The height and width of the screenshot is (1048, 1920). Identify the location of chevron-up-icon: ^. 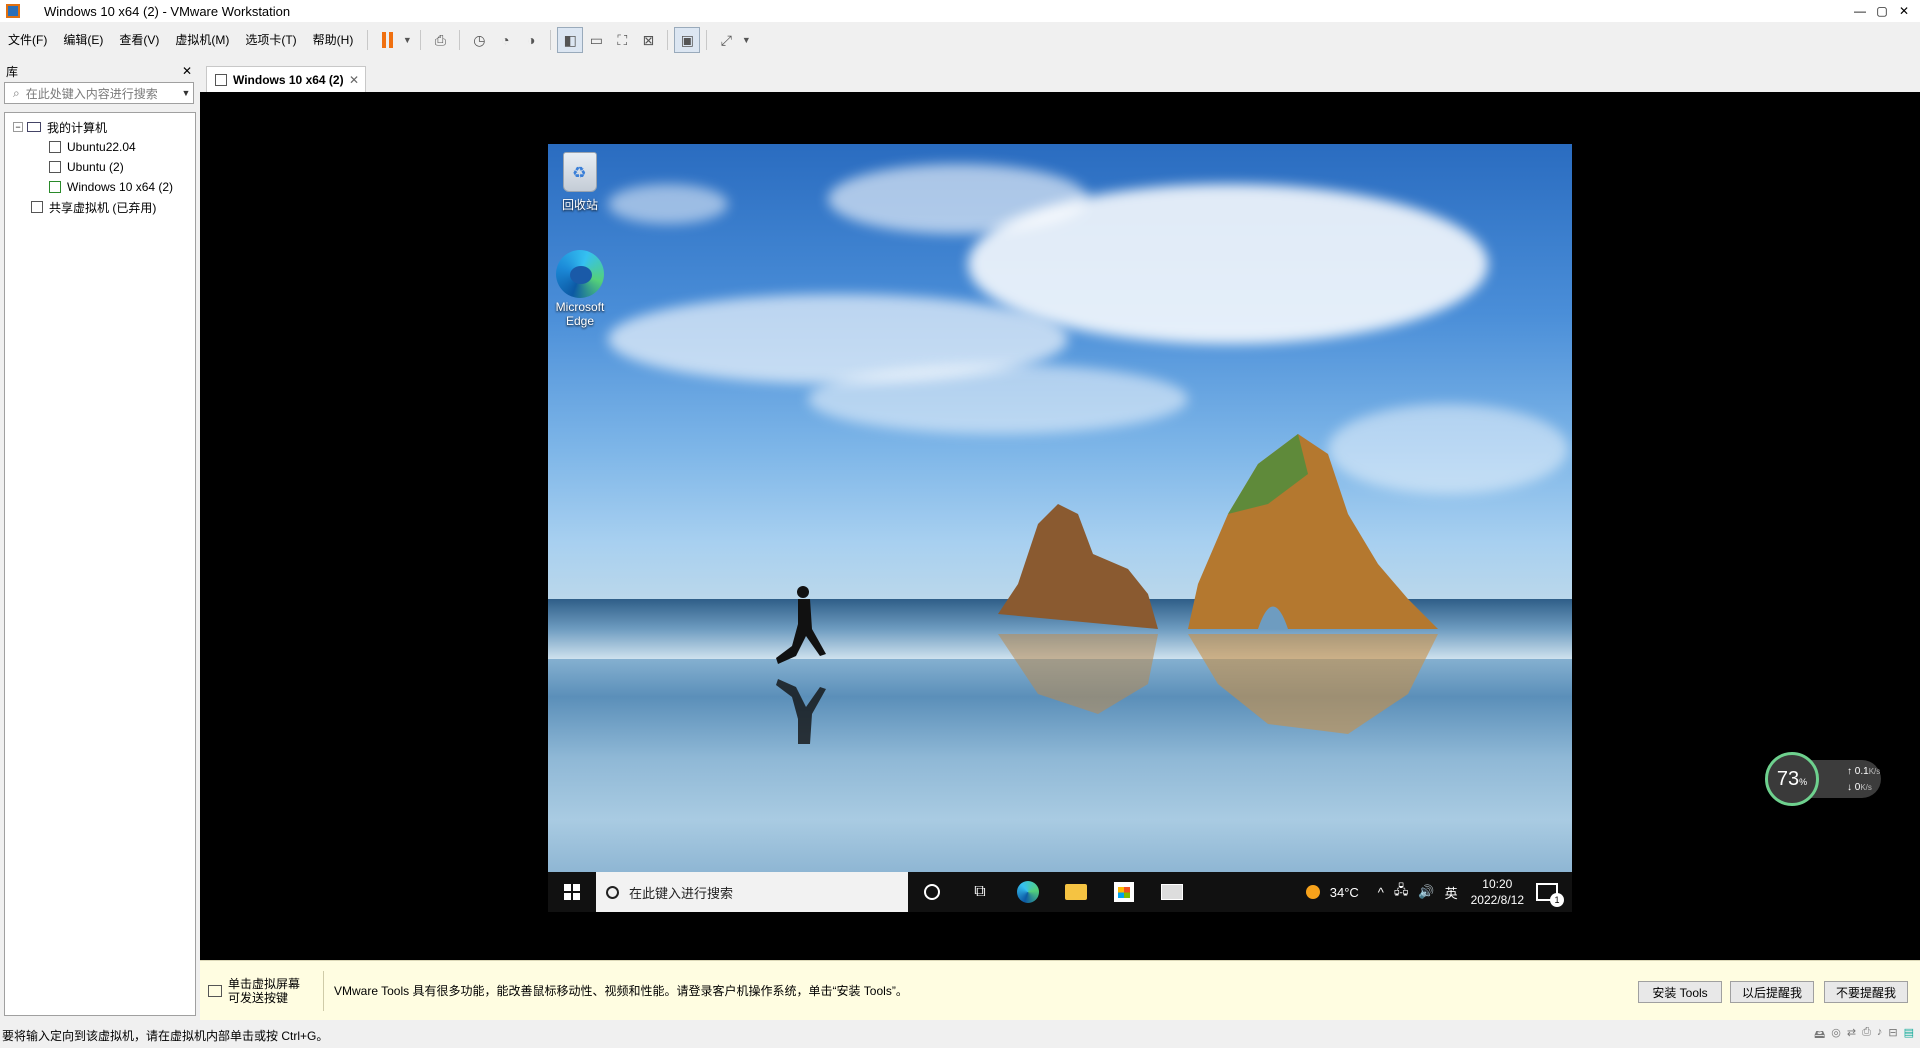
(1381, 892).